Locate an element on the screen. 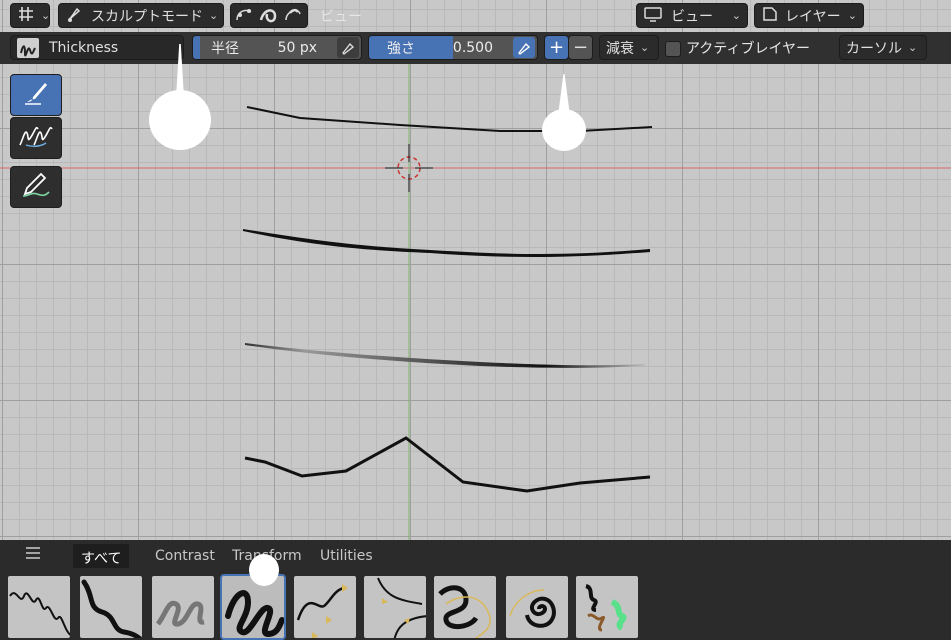  tab-utilities: Utilities is located at coordinates (346, 556).